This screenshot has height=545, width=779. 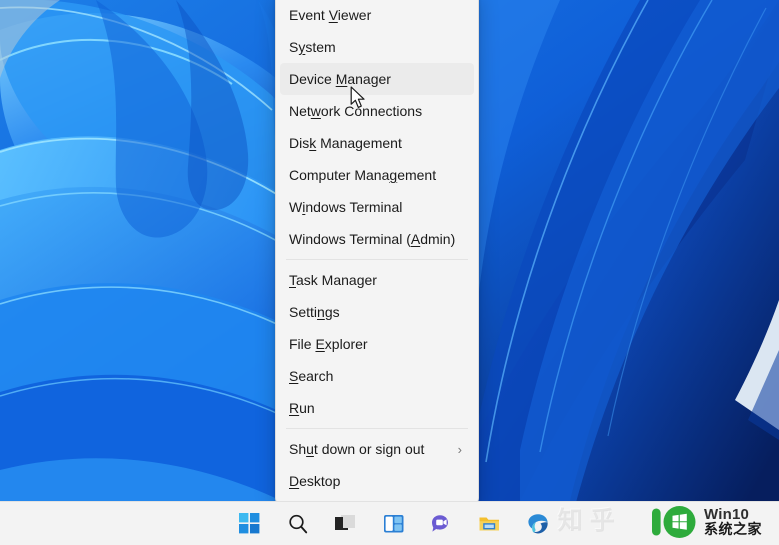 What do you see at coordinates (333, 280) in the screenshot?
I see `menu-item-label: Task Manager` at bounding box center [333, 280].